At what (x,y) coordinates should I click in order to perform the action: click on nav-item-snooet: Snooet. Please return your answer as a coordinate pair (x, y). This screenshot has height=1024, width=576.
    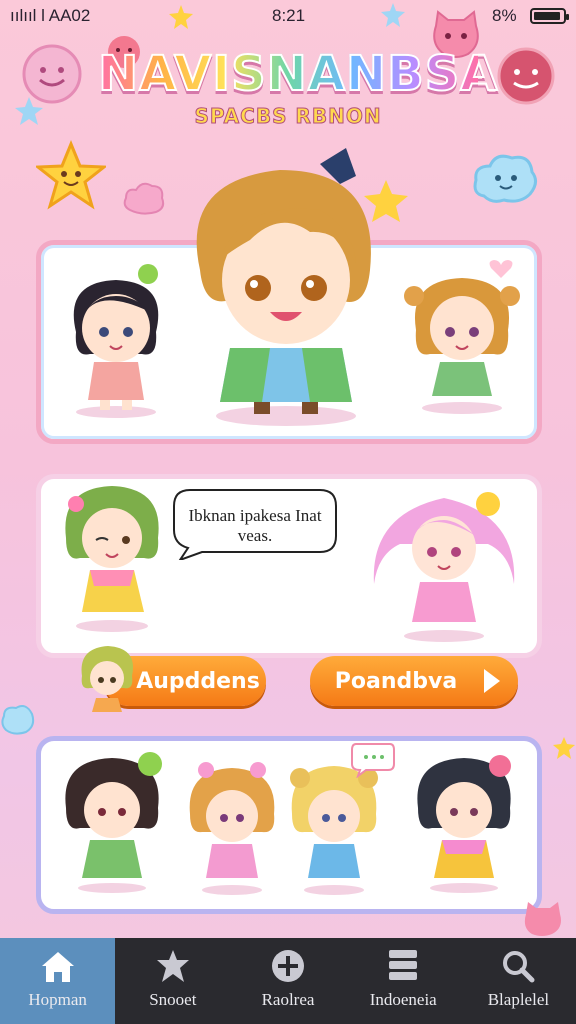
    Looking at the image, I should click on (172, 981).